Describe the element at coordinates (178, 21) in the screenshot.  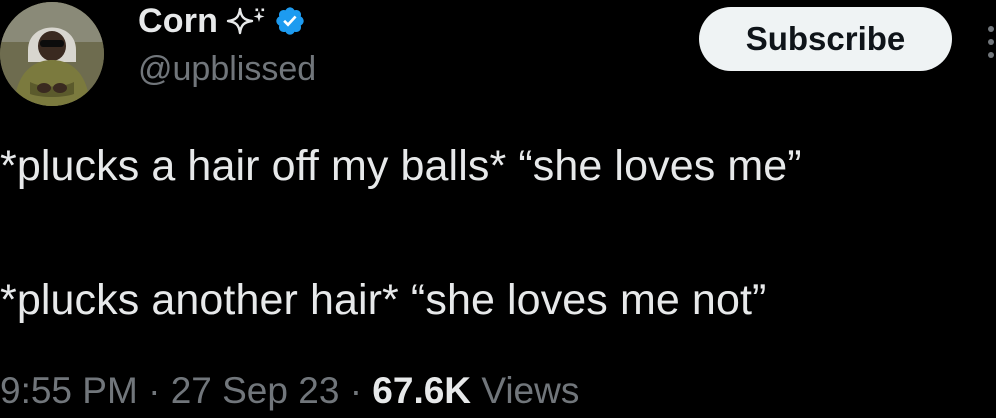
I see `display-name: Corn` at that location.